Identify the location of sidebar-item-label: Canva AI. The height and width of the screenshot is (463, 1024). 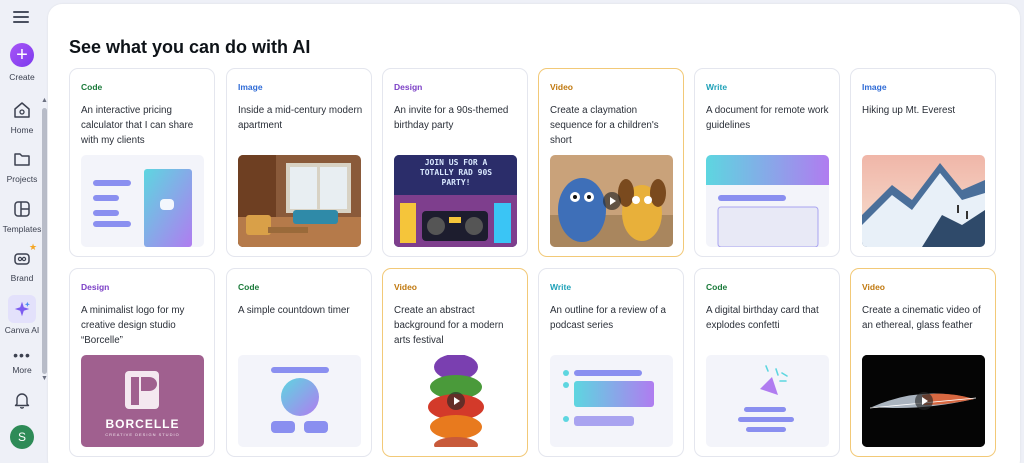
(22, 330).